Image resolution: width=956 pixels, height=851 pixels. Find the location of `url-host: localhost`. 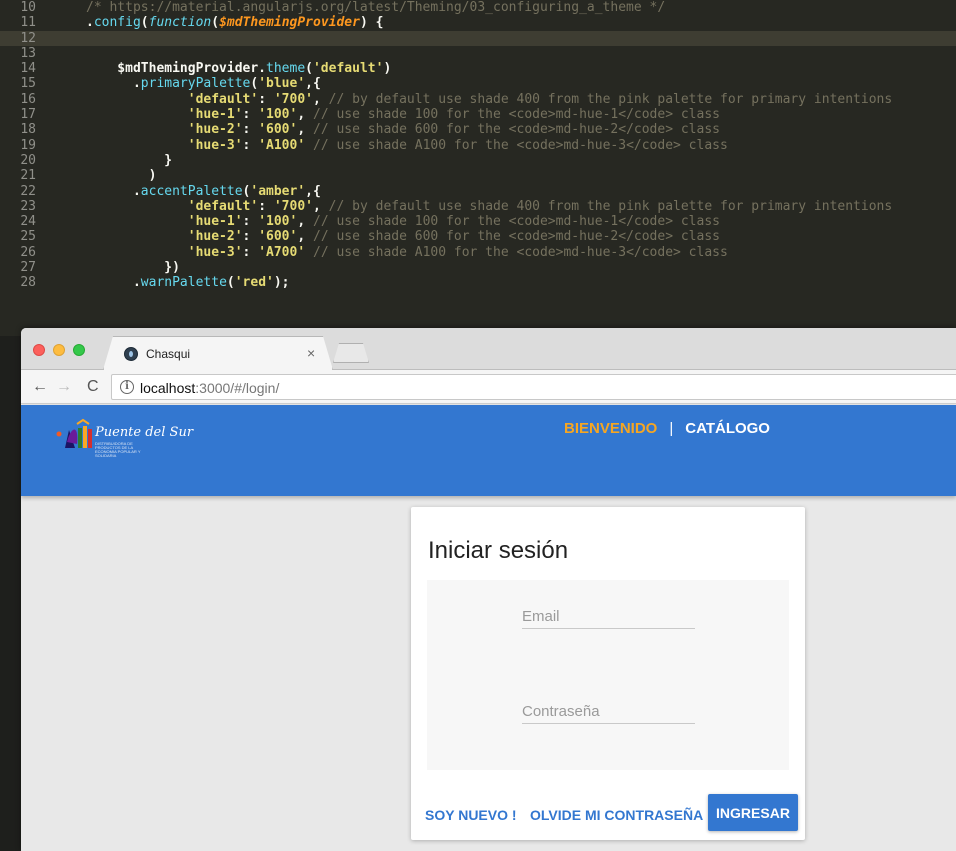

url-host: localhost is located at coordinates (168, 388).